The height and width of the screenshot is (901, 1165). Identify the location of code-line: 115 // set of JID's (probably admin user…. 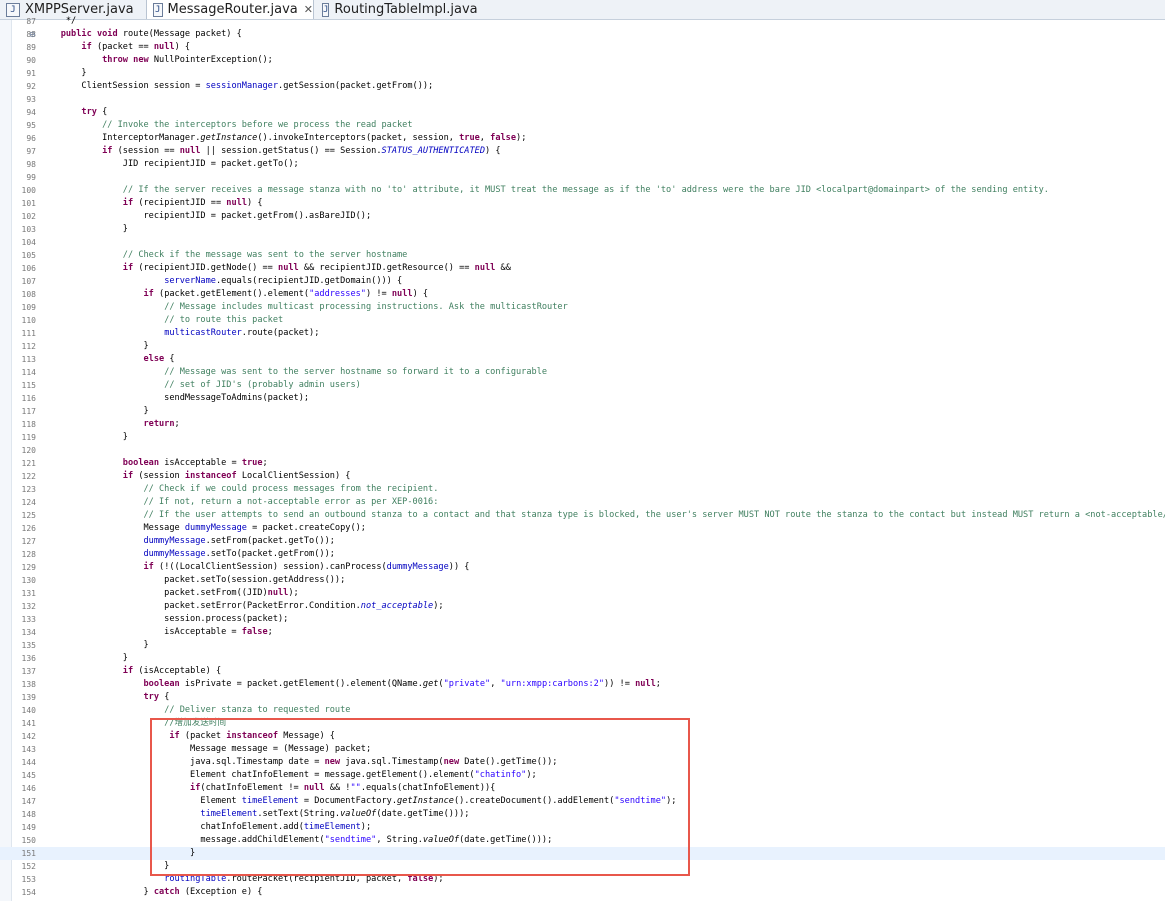
(582, 385).